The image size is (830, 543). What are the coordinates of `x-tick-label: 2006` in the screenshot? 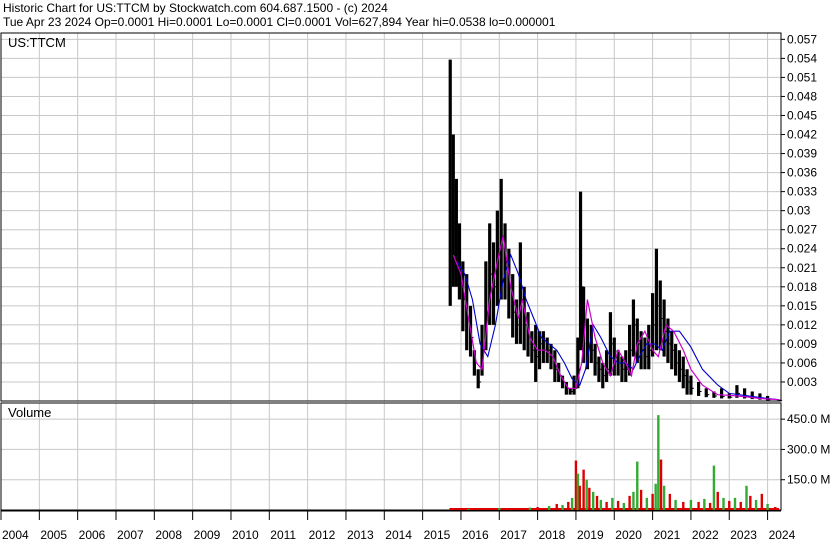 It's located at (92, 535).